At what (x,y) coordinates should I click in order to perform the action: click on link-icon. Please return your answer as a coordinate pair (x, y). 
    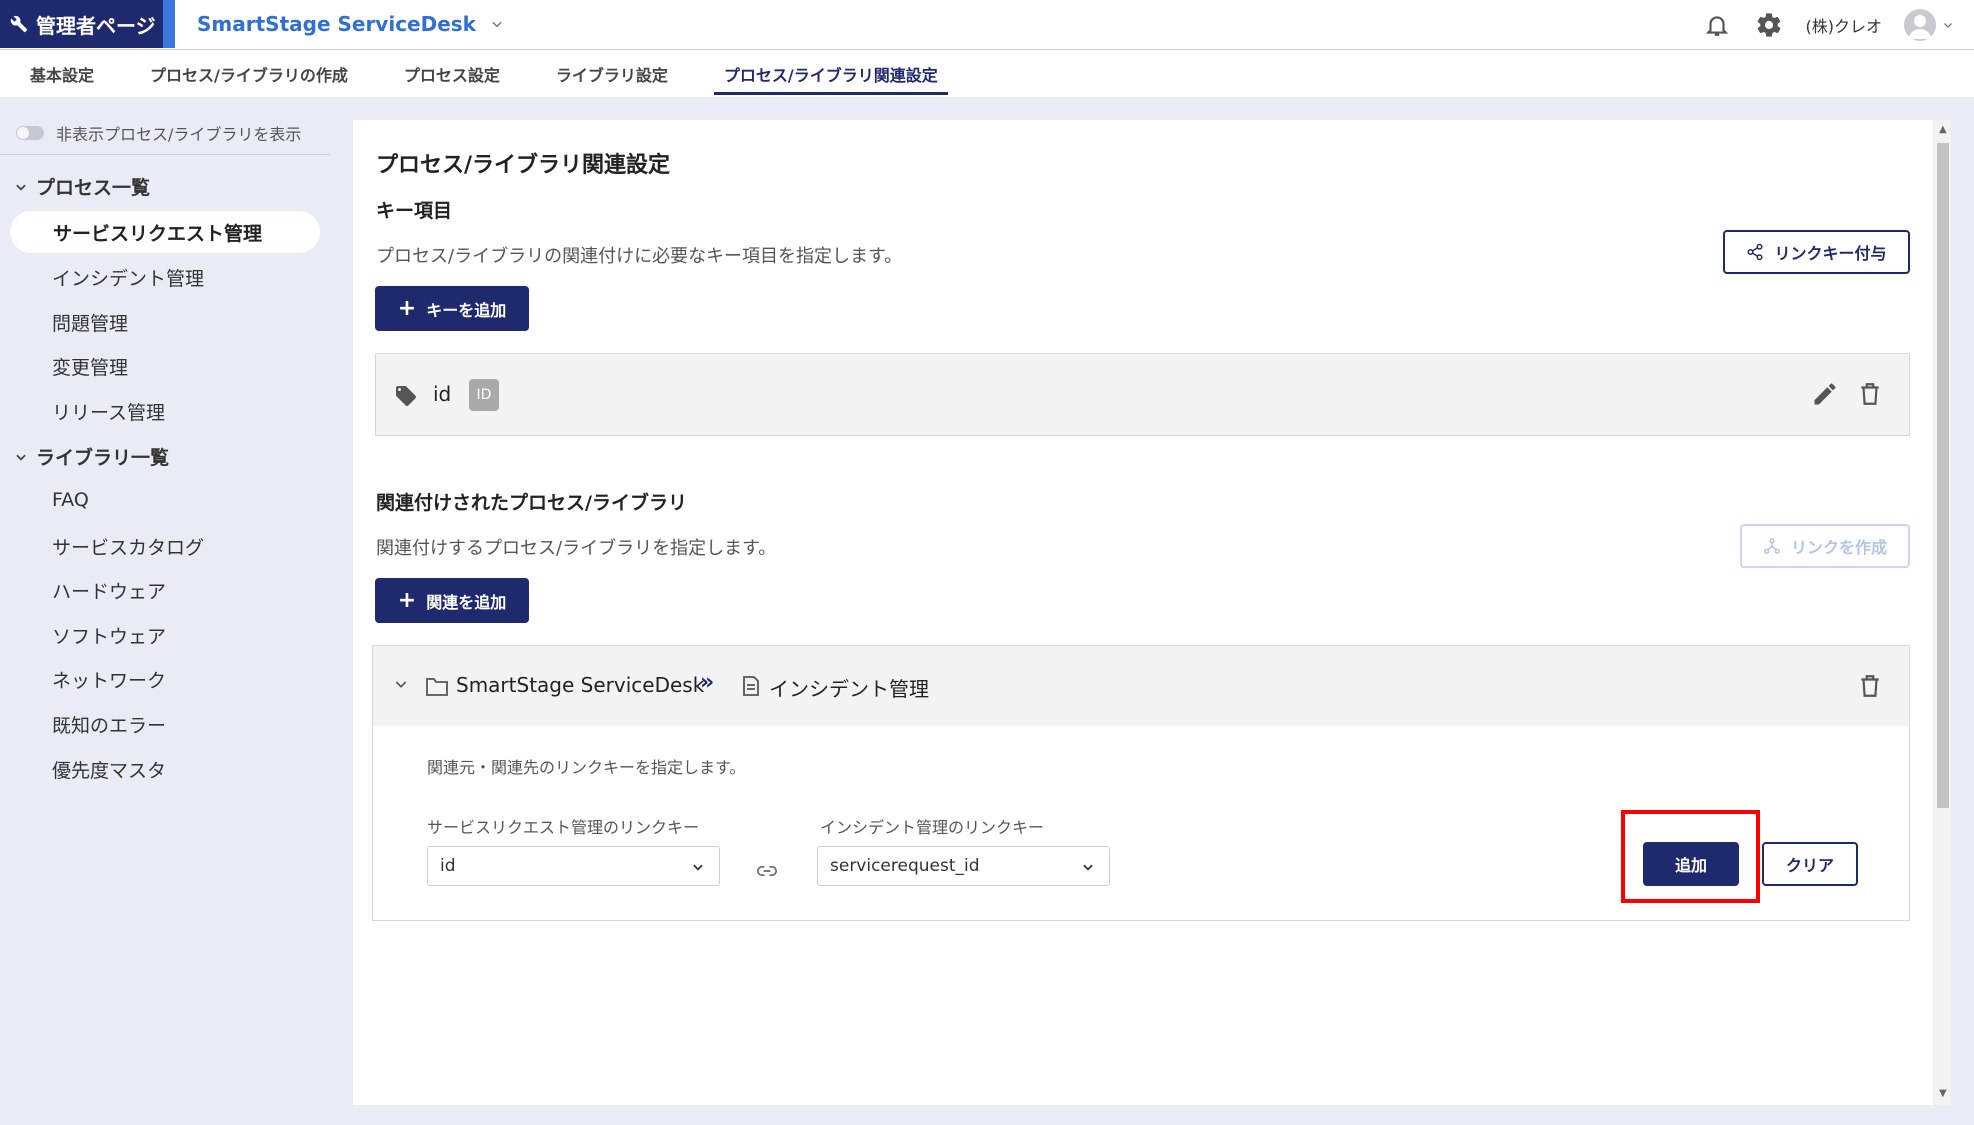
    Looking at the image, I should click on (767, 871).